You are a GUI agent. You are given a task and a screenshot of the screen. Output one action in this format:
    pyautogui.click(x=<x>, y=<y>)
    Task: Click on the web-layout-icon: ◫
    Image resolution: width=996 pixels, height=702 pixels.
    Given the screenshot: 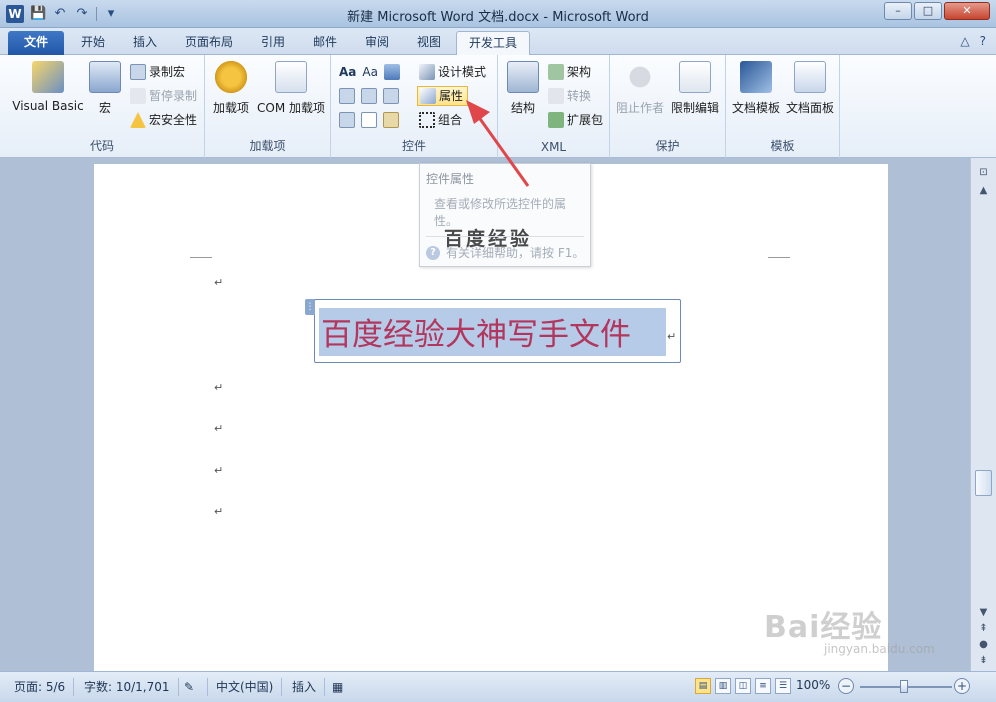 What is the action you would take?
    pyautogui.click(x=743, y=686)
    